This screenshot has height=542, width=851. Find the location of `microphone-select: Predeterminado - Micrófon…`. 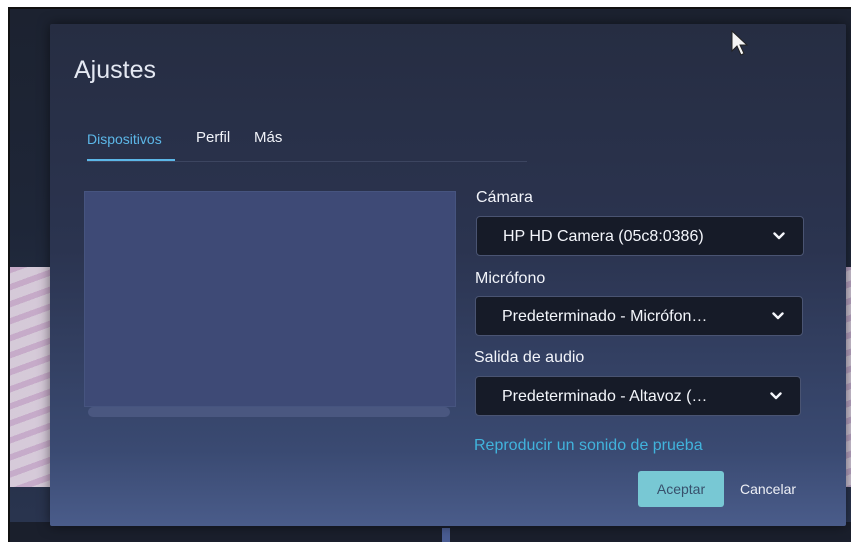

microphone-select: Predeterminado - Micrófon… is located at coordinates (639, 316).